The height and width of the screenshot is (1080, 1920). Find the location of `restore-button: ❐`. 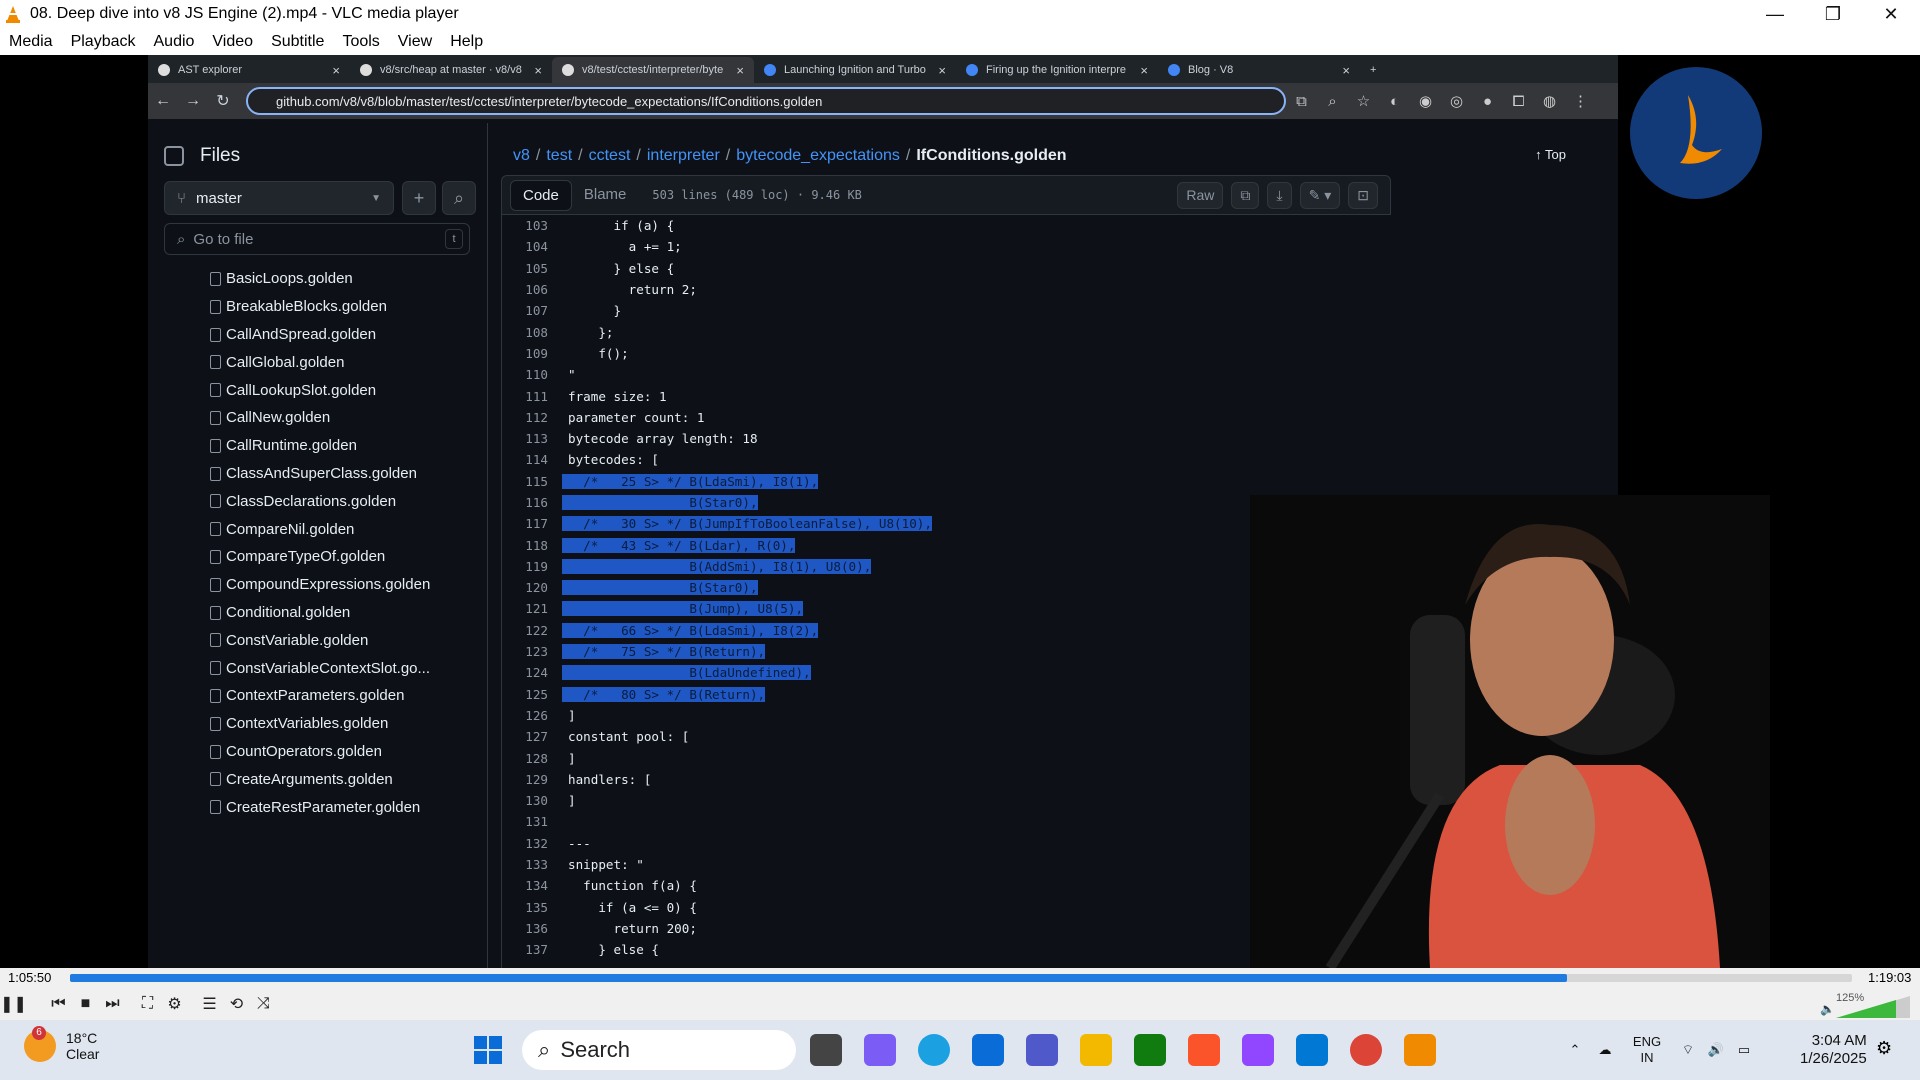

restore-button: ❐ is located at coordinates (1833, 14).